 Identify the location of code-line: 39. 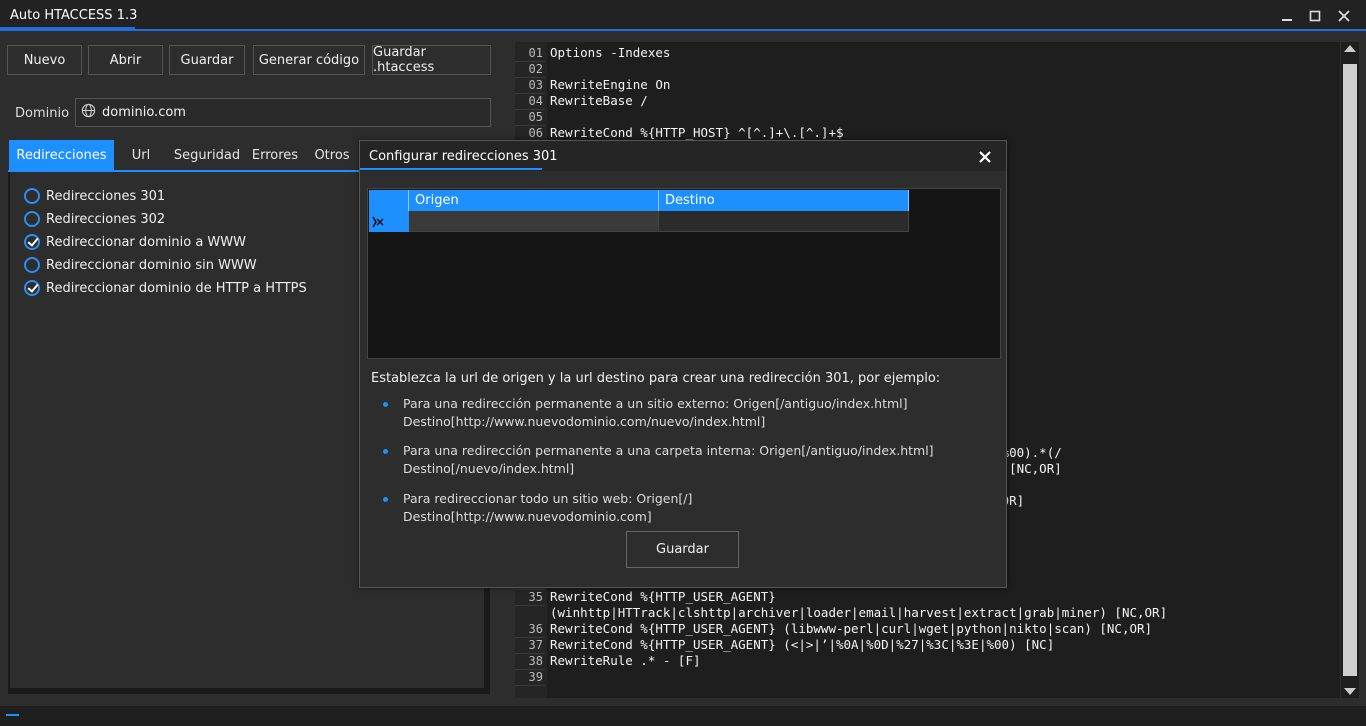
(927, 677).